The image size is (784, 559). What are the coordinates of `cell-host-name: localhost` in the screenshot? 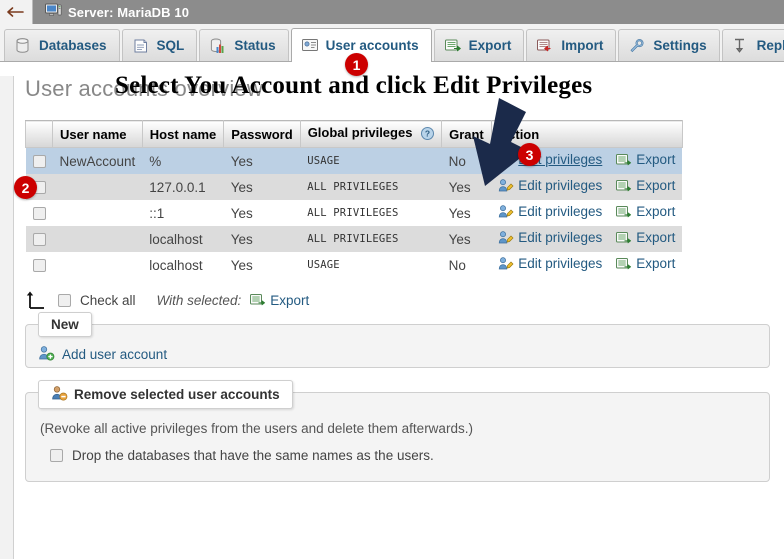 It's located at (183, 265).